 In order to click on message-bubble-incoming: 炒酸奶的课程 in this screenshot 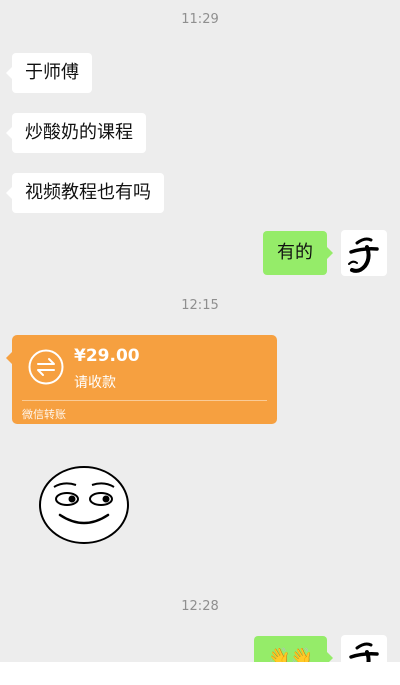, I will do `click(76, 133)`.